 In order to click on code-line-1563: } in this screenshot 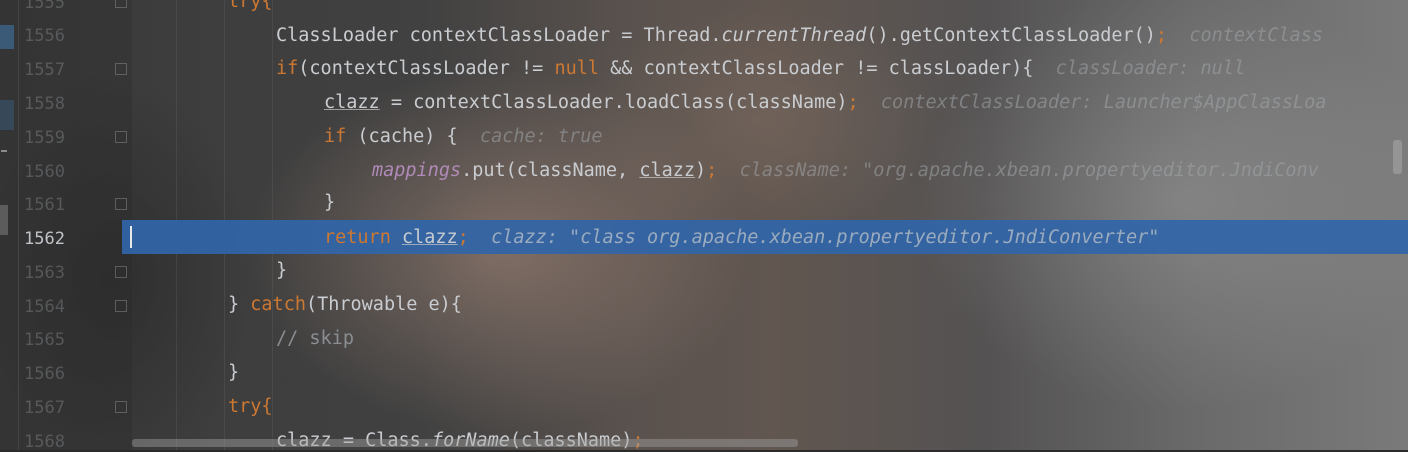, I will do `click(281, 271)`.